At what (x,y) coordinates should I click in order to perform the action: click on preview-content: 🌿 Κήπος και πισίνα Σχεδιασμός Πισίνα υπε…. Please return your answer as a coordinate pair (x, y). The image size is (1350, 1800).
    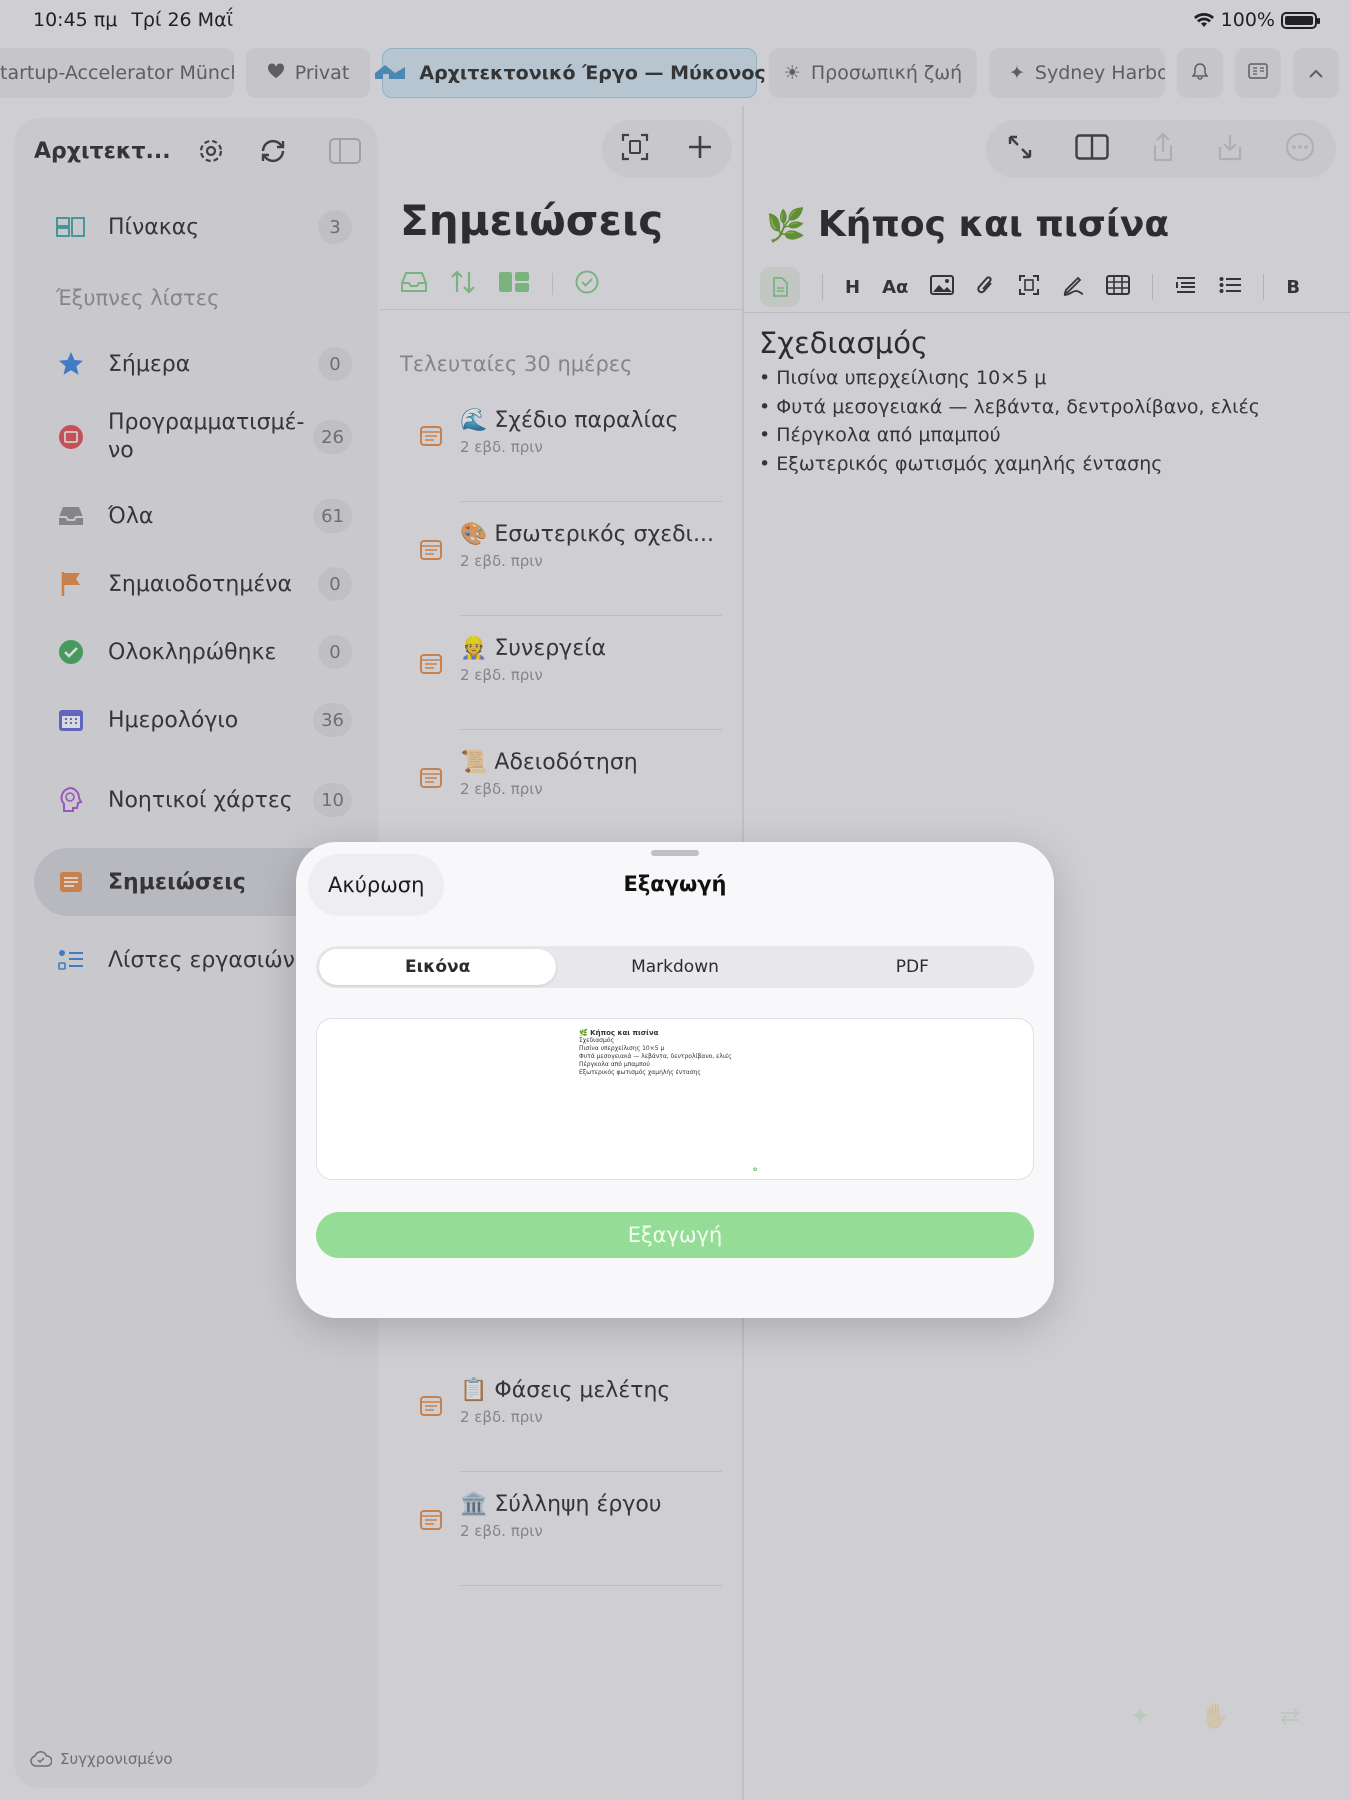
    Looking at the image, I should click on (679, 1053).